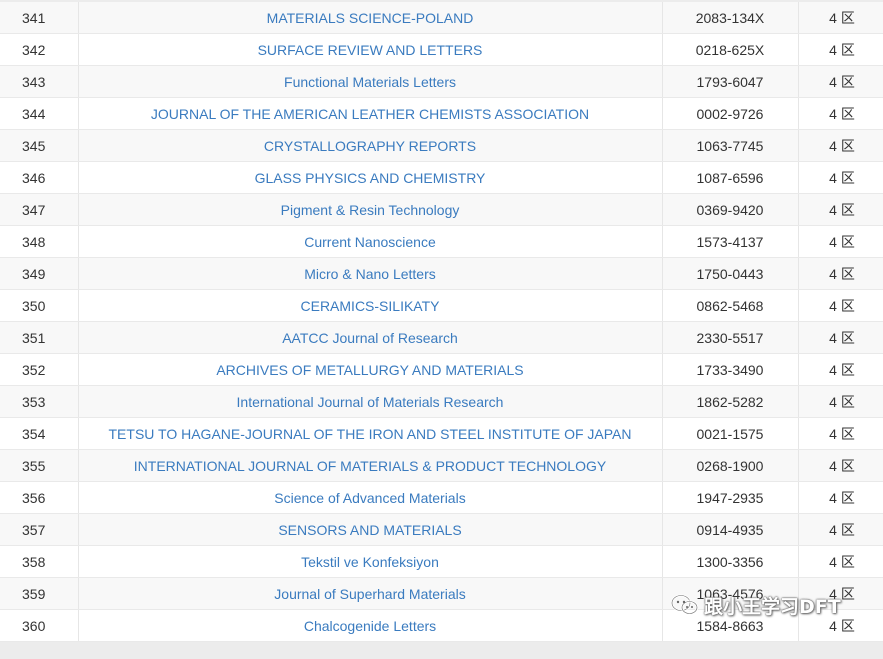 The image size is (883, 659). I want to click on table-row: 345 CRYSTALLOGRAPHY REPORTS 1063-7745 4 区, so click(441, 145).